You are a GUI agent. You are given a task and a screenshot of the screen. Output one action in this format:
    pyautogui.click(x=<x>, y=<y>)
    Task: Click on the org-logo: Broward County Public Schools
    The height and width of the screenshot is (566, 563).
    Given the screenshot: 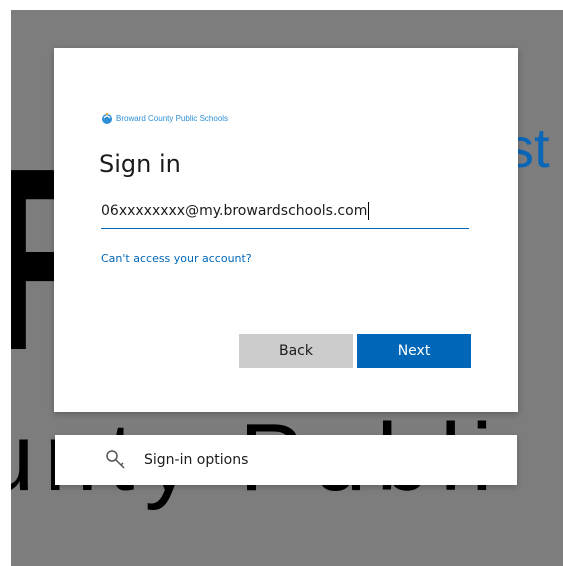 What is the action you would take?
    pyautogui.click(x=164, y=118)
    